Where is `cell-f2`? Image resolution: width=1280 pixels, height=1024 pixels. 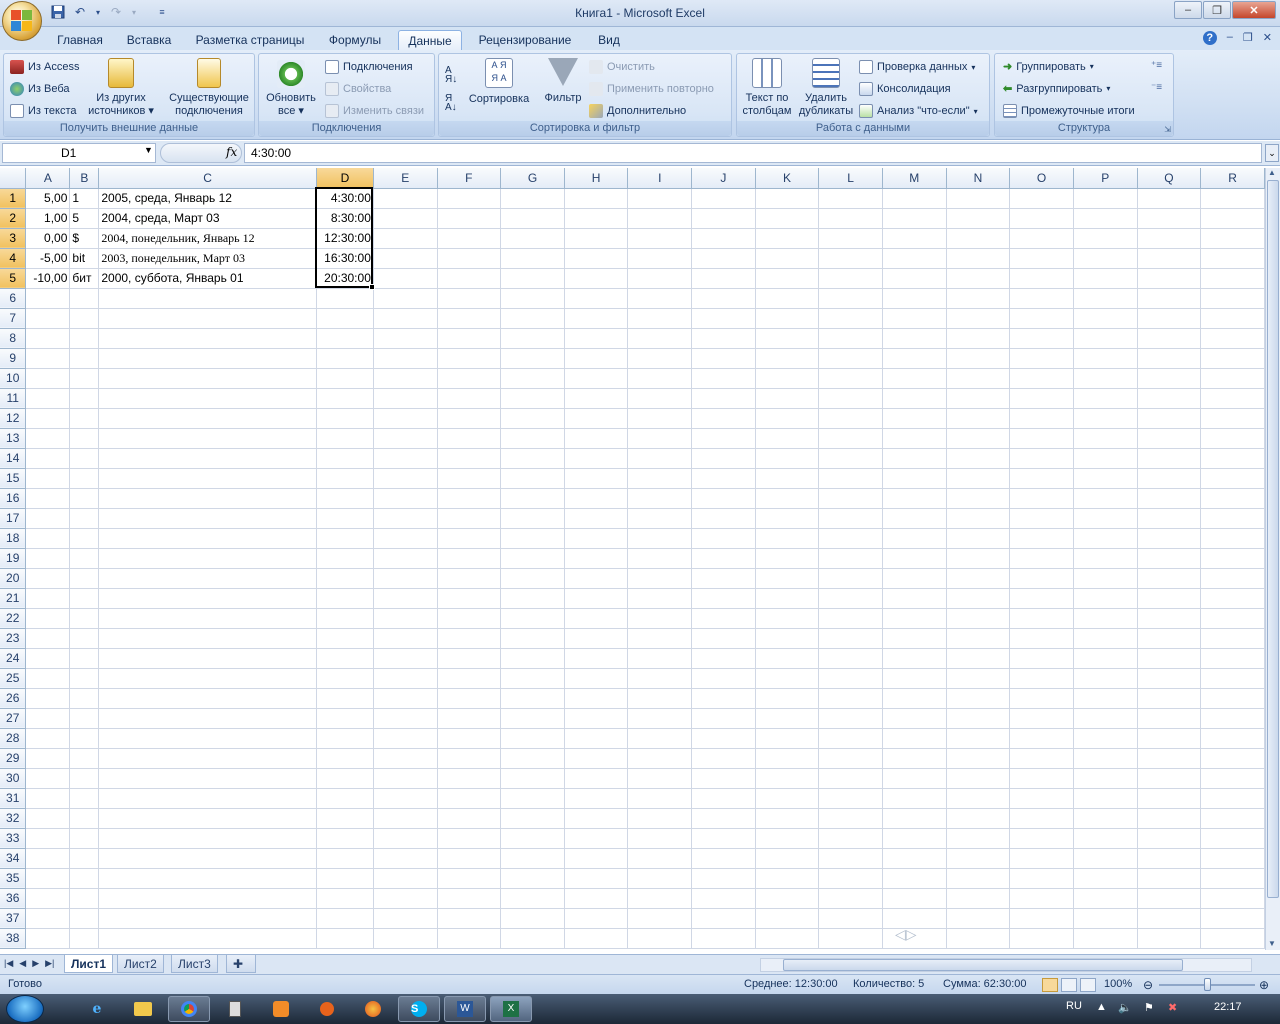 cell-f2 is located at coordinates (469, 218).